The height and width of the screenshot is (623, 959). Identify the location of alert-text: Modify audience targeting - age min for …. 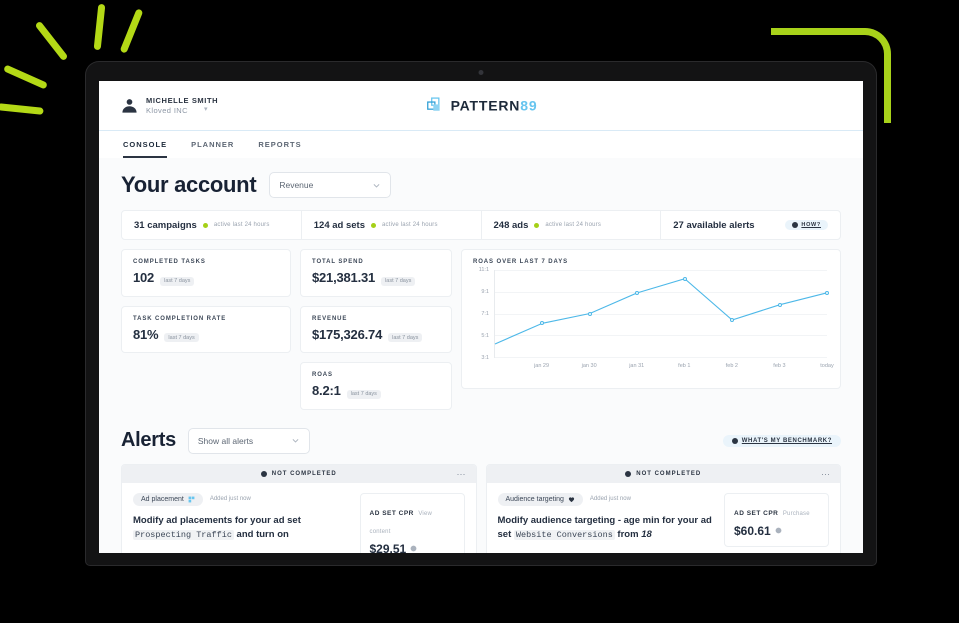
(604, 527).